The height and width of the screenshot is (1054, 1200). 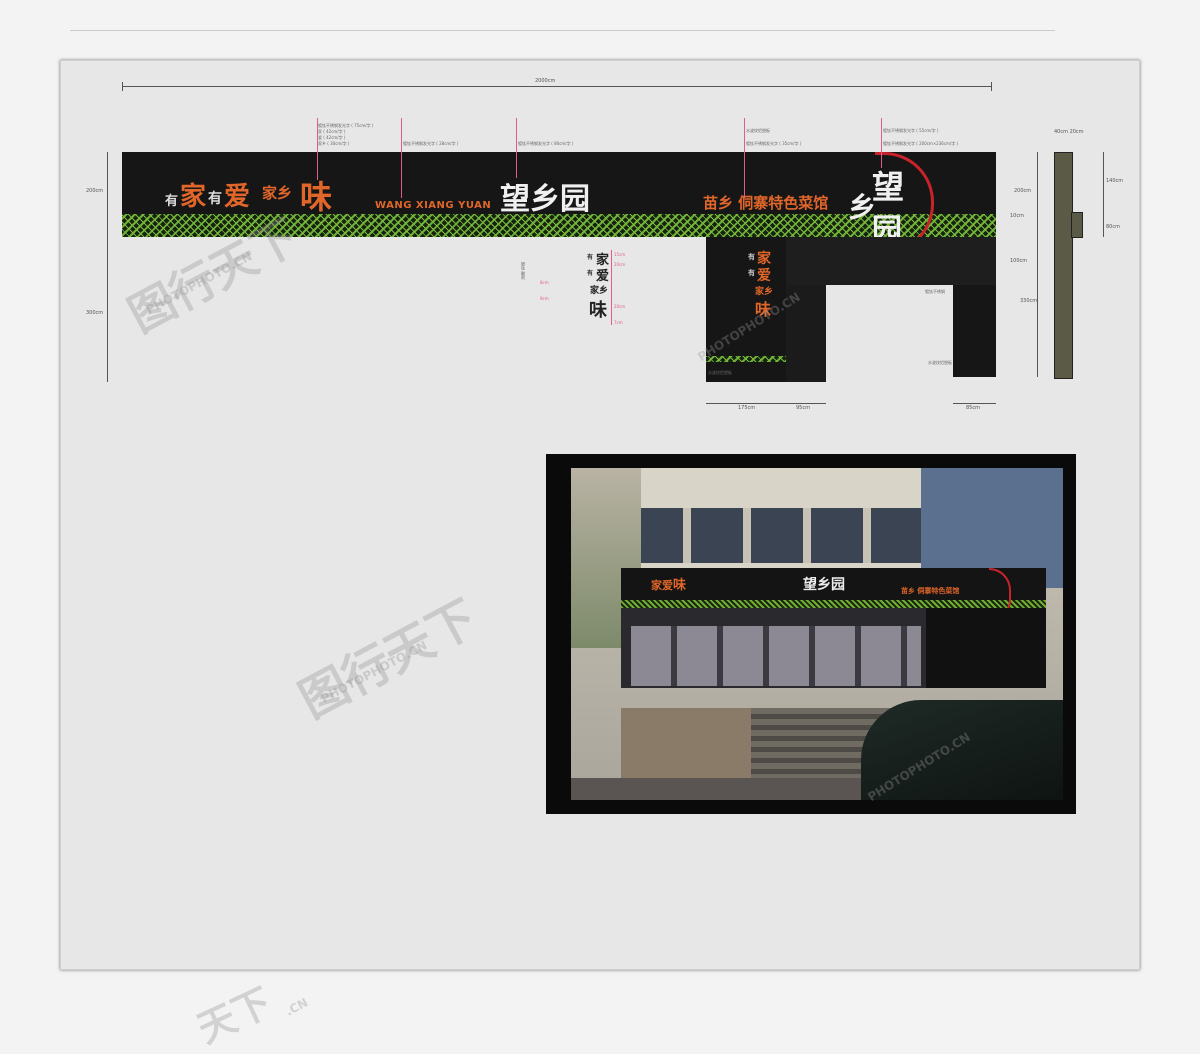 What do you see at coordinates (431, 143) in the screenshot?
I see `annotation-a5: 镀钛不锈钢发光字 ( 28cm/字 )` at bounding box center [431, 143].